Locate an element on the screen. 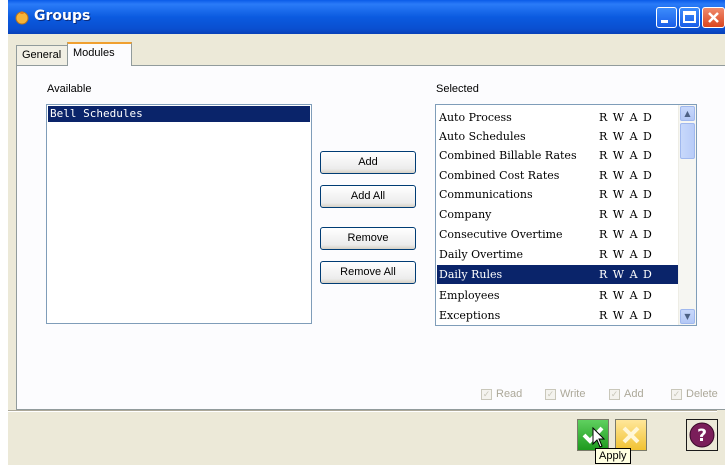 Image resolution: width=725 pixels, height=465 pixels. module-name: Communications is located at coordinates (486, 194).